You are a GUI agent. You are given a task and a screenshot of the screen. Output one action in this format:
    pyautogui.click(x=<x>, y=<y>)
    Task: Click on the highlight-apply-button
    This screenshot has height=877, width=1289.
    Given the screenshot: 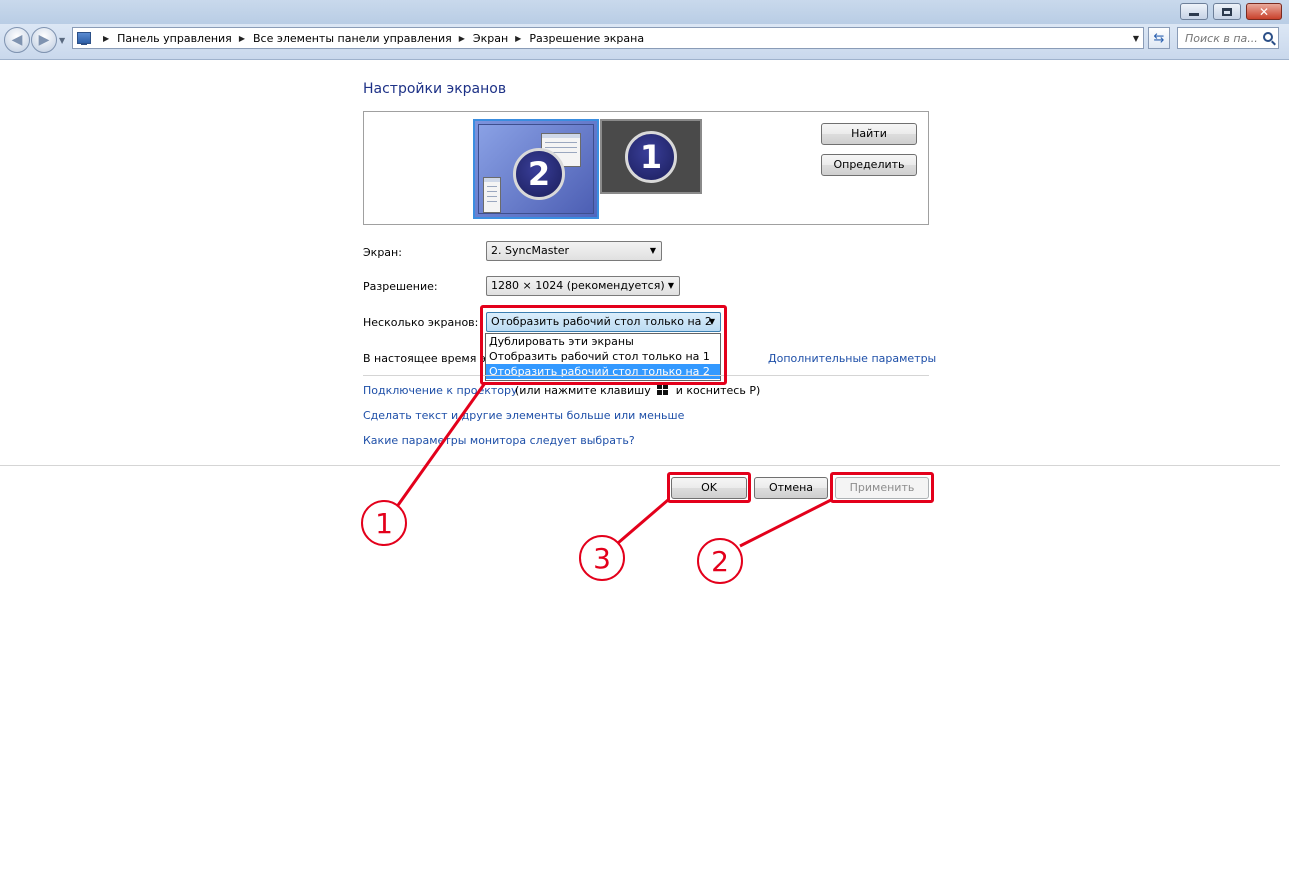 What is the action you would take?
    pyautogui.click(x=882, y=487)
    